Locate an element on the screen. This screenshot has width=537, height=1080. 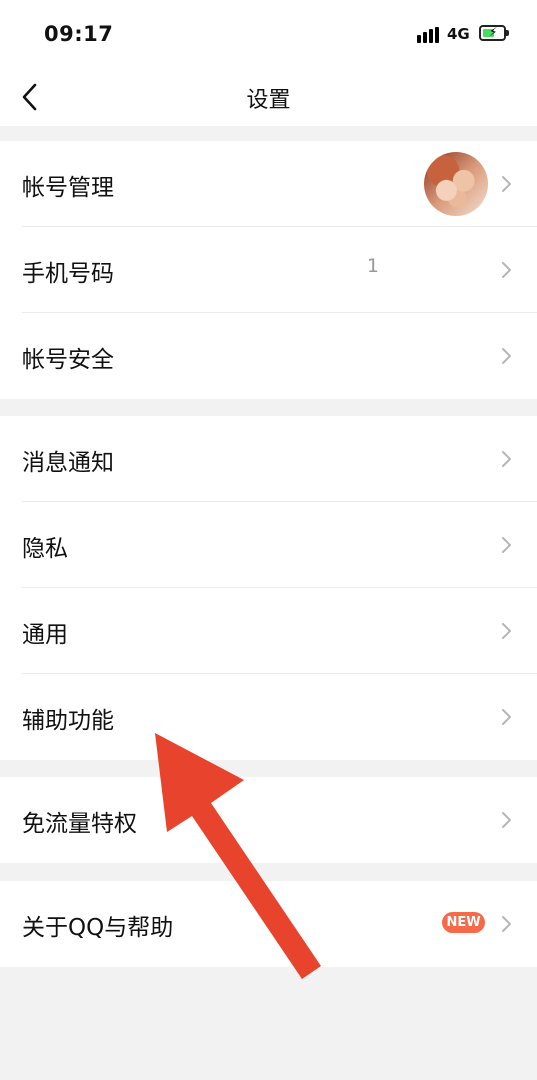
row-label: 手机号码 is located at coordinates (68, 274).